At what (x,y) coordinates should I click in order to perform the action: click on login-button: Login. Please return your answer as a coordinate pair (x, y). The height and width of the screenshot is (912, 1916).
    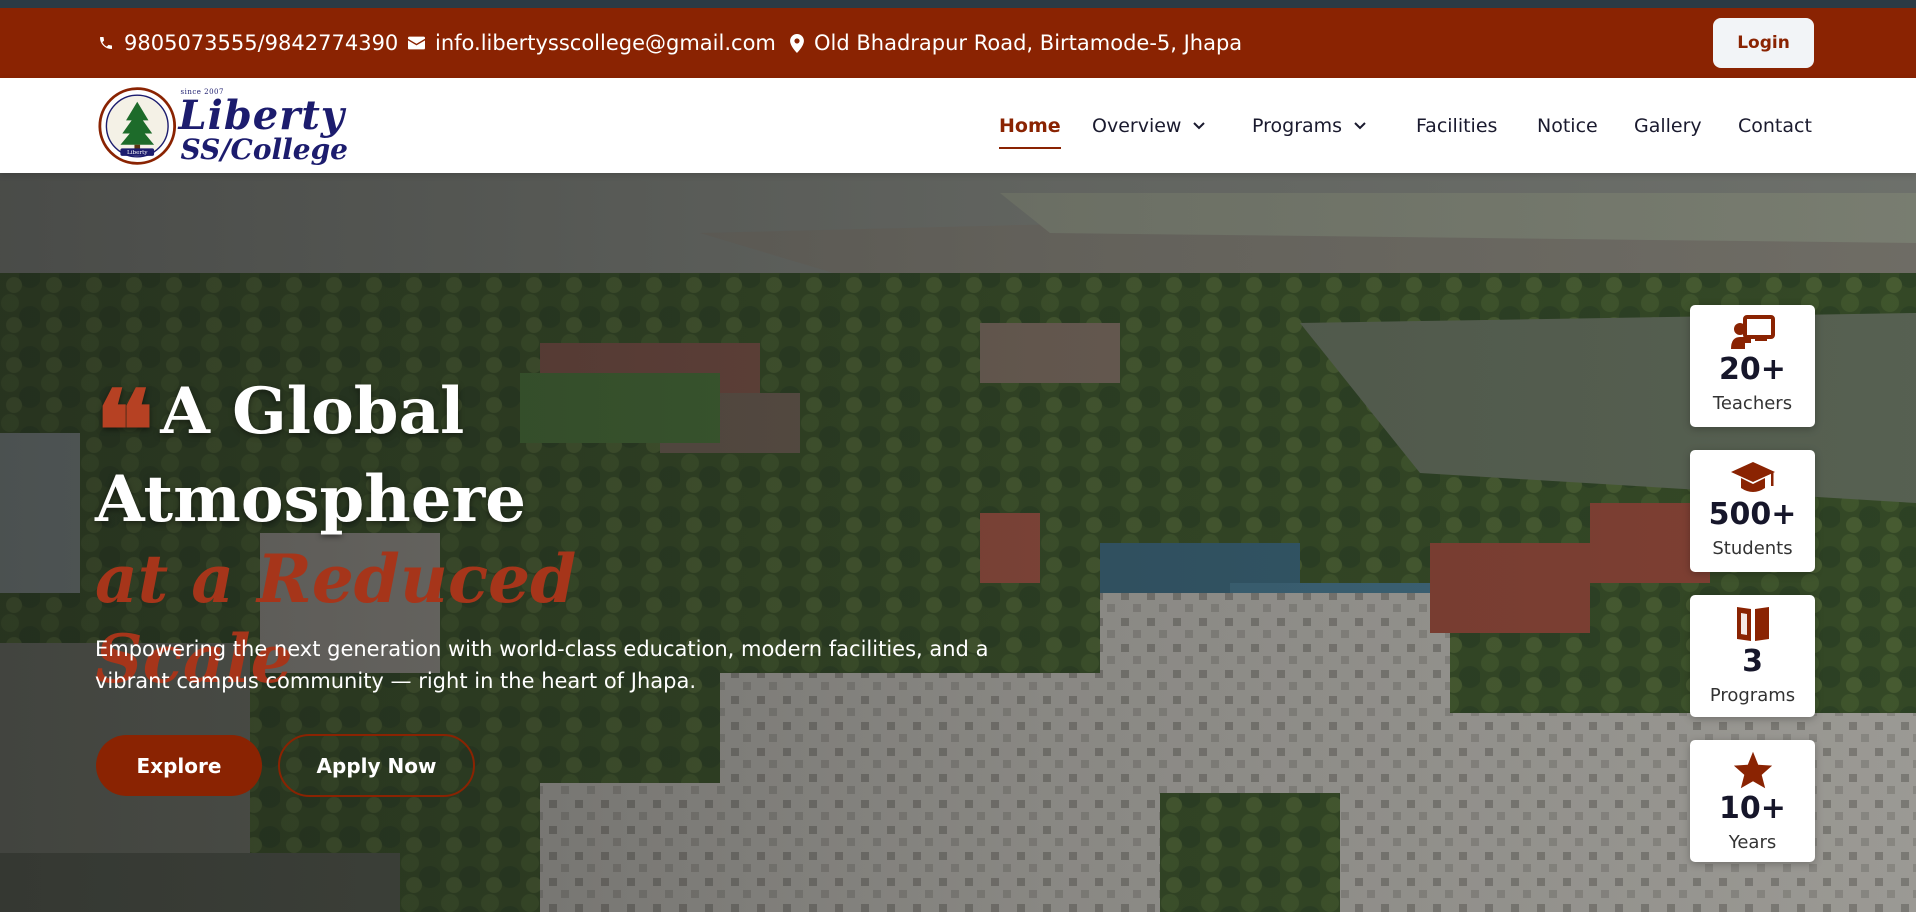
    Looking at the image, I should click on (1763, 43).